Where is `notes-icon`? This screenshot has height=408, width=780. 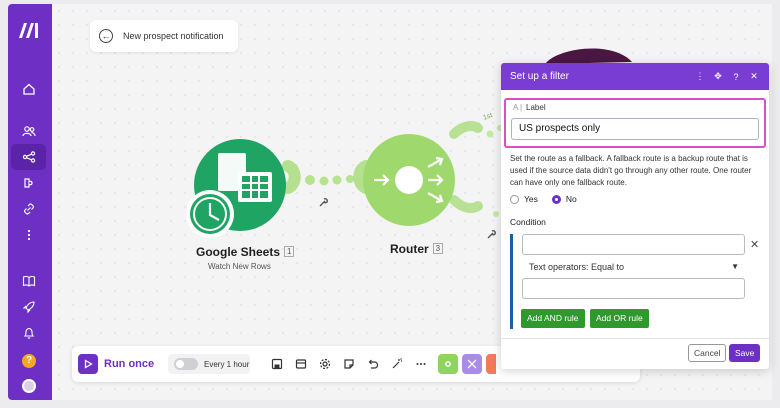 notes-icon is located at coordinates (349, 364).